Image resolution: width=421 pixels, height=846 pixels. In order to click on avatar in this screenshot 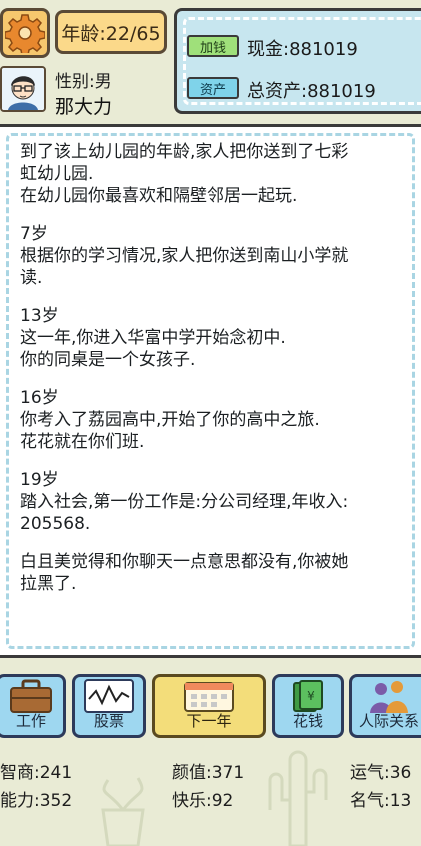, I will do `click(23, 89)`.